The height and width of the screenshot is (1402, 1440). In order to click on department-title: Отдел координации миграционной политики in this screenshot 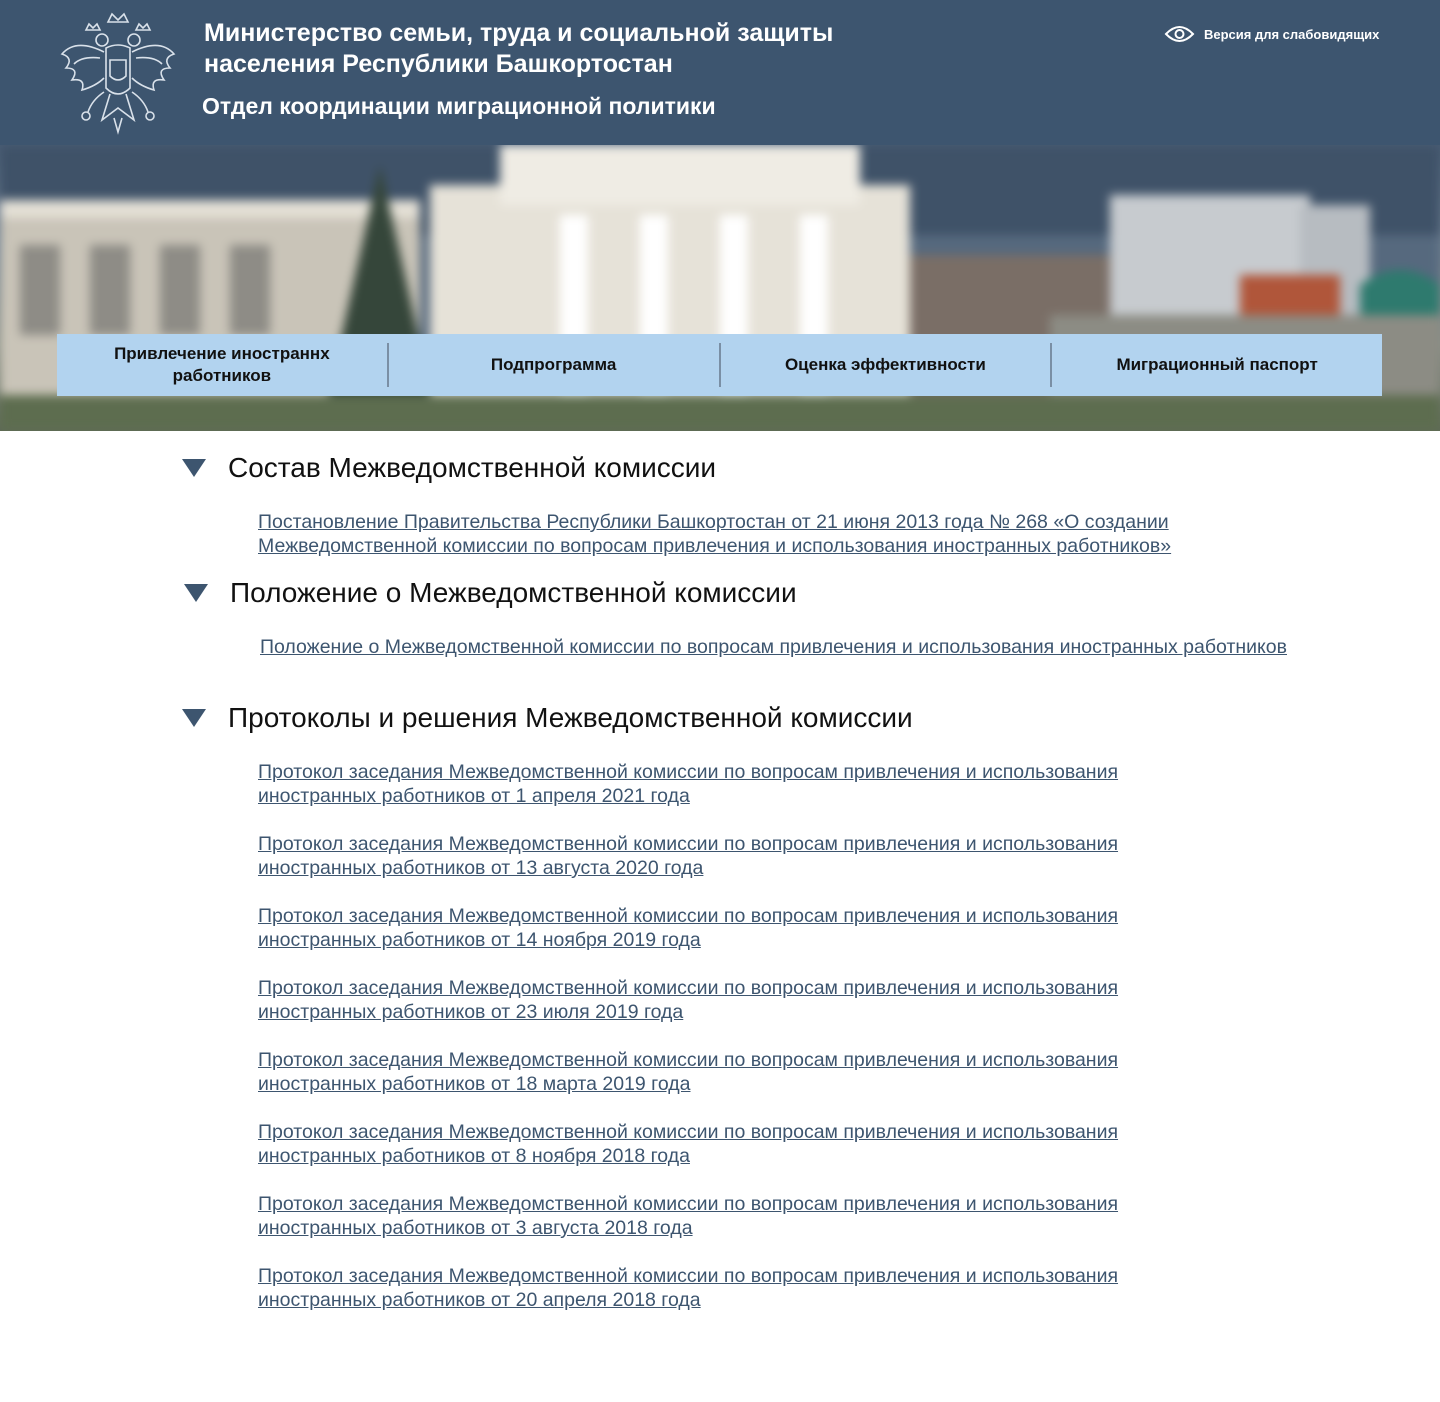, I will do `click(459, 106)`.